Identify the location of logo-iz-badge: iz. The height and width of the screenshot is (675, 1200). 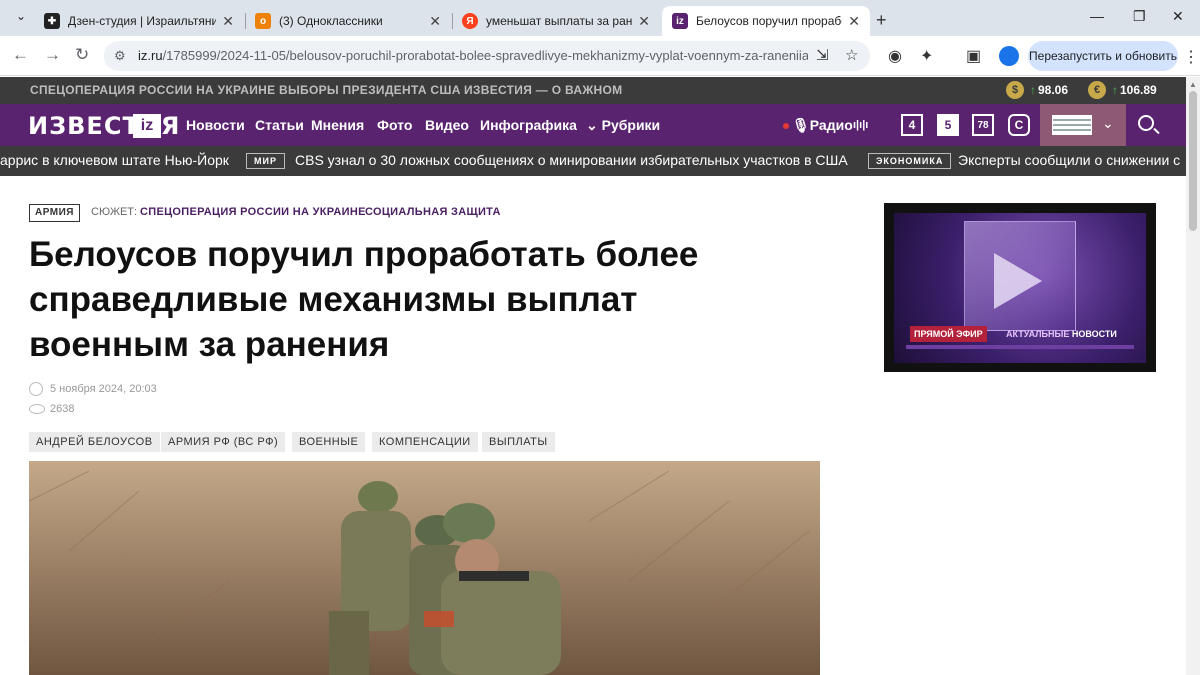
(147, 126).